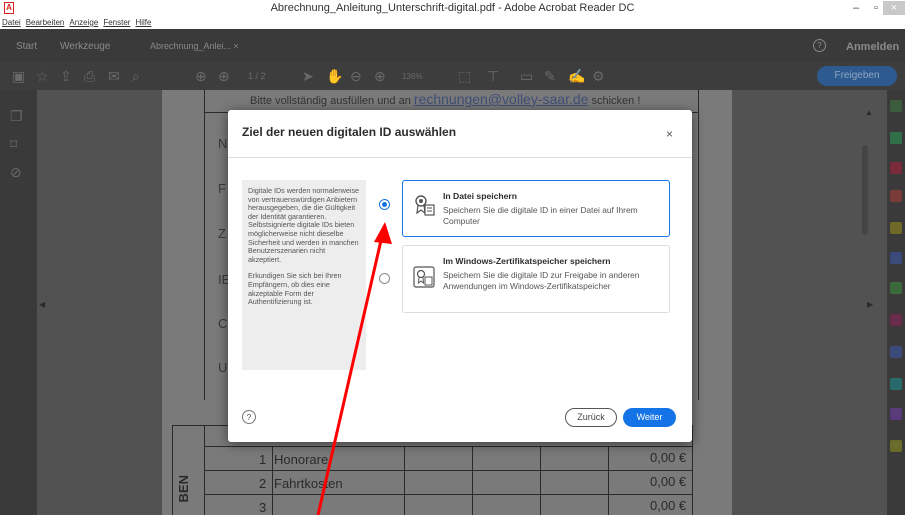  What do you see at coordinates (172, 470) in the screenshot?
I see `table-border-left` at bounding box center [172, 470].